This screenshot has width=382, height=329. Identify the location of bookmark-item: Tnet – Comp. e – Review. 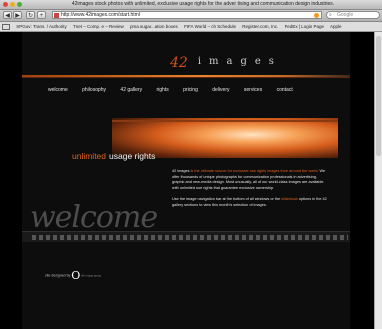
(98, 26).